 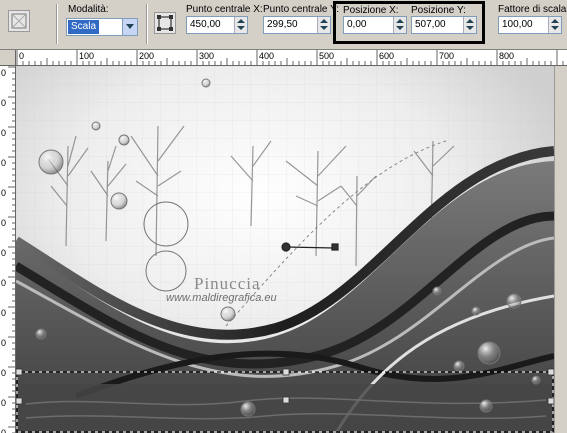 I want to click on position-y-spinner, so click(x=469, y=25).